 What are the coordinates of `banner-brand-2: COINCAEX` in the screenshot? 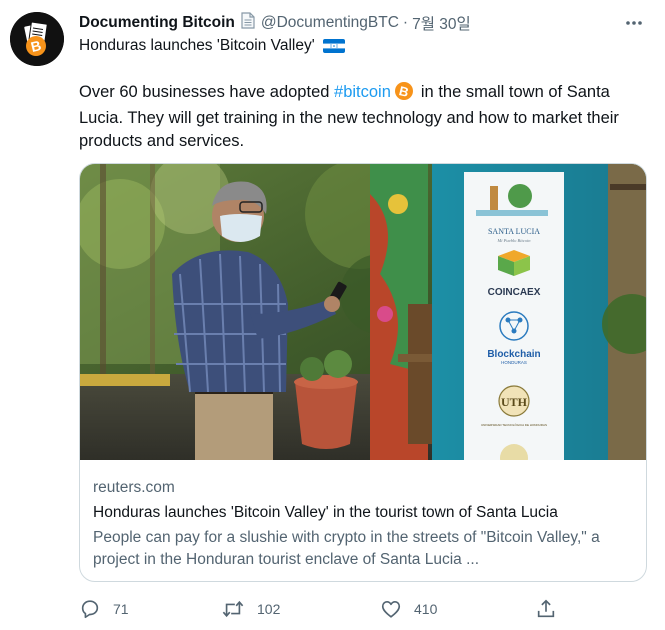 It's located at (514, 292).